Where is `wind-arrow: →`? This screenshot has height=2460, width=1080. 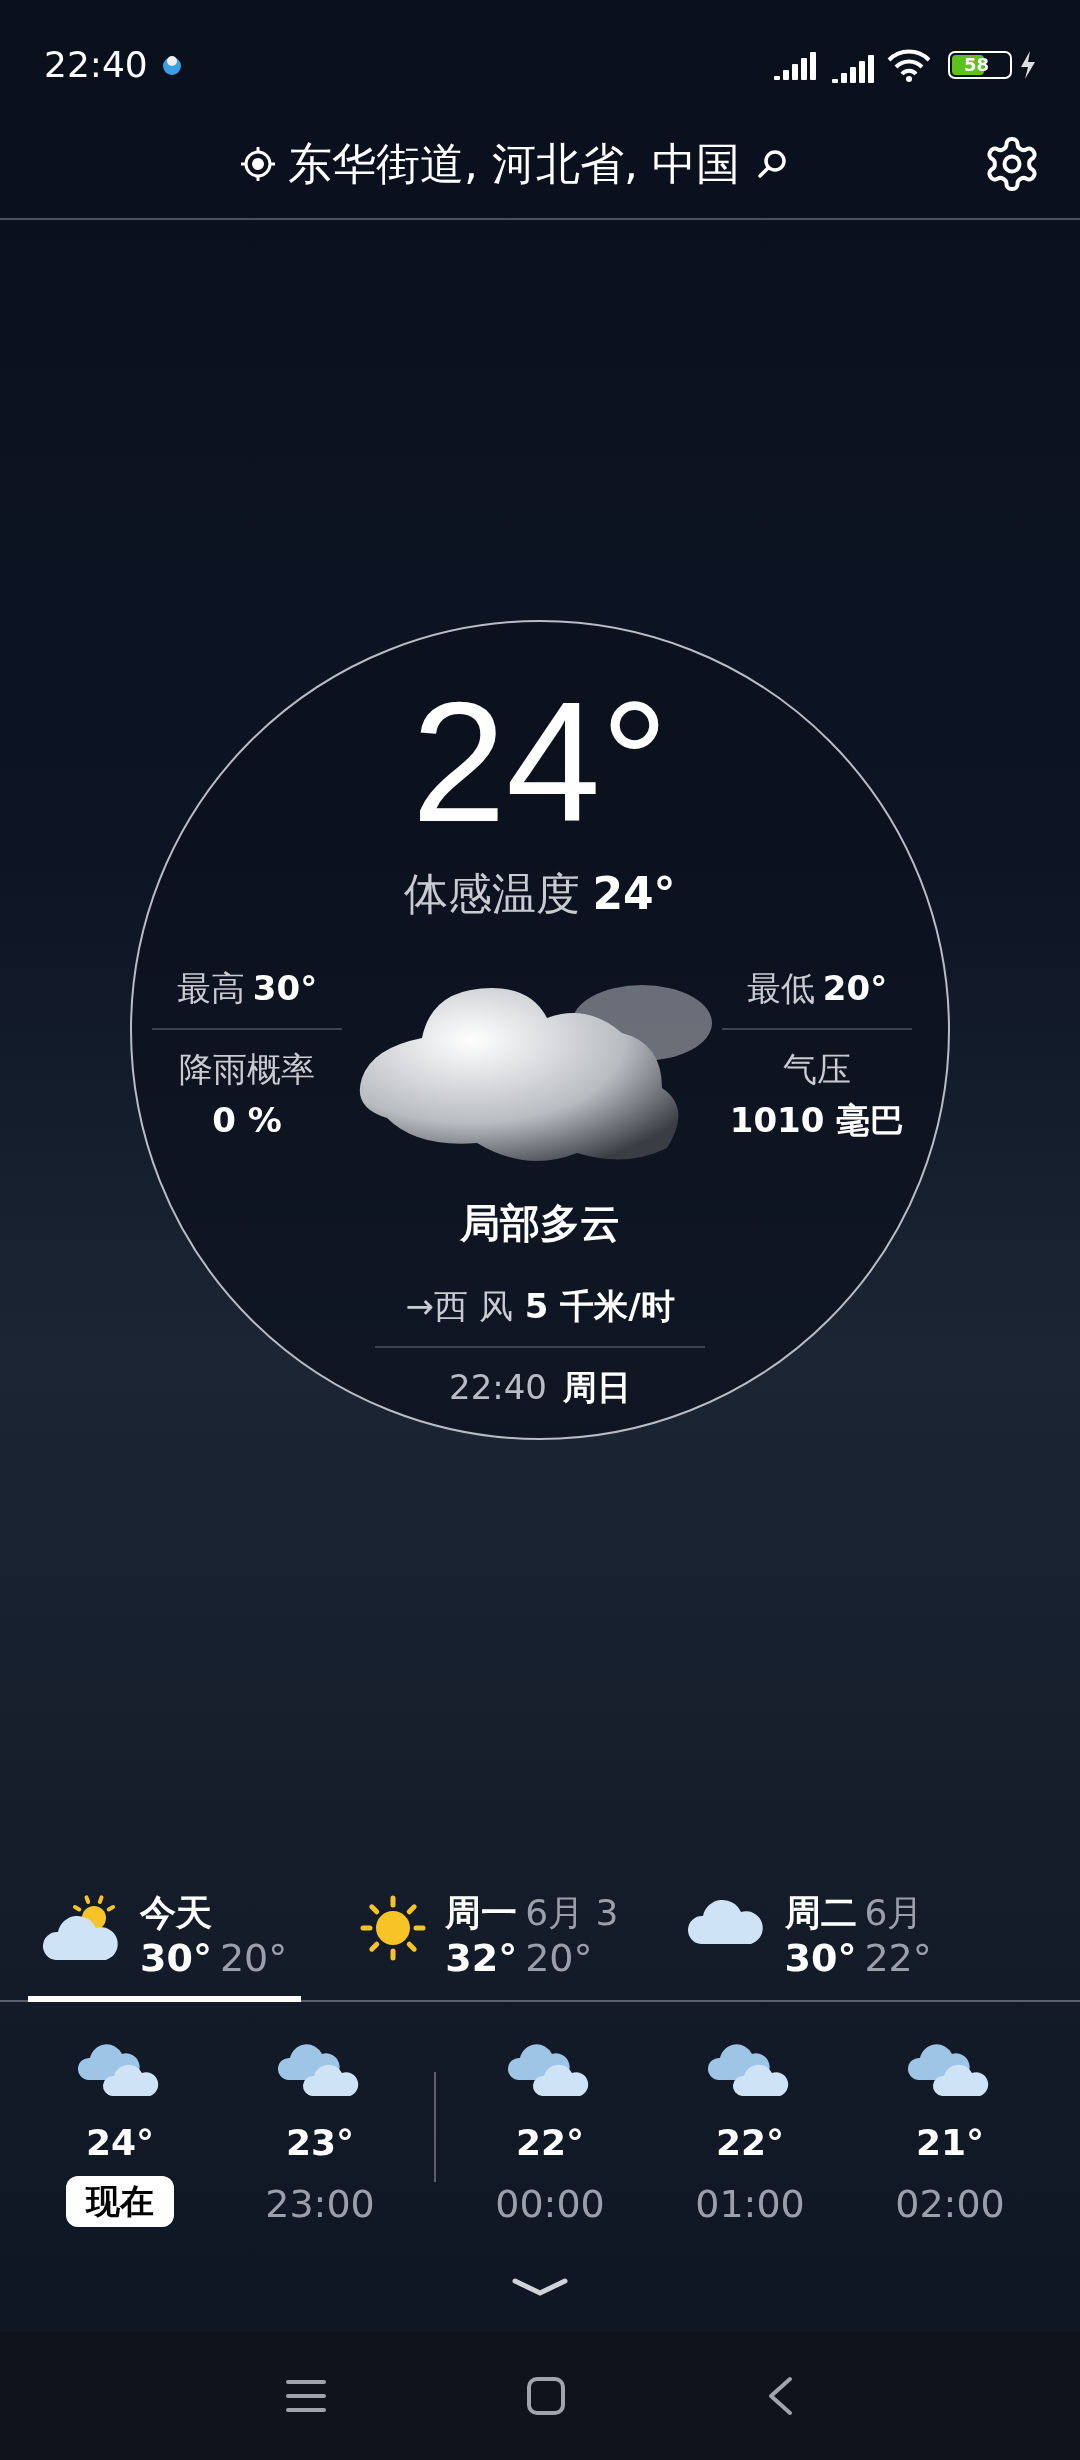
wind-arrow: → is located at coordinates (419, 1306).